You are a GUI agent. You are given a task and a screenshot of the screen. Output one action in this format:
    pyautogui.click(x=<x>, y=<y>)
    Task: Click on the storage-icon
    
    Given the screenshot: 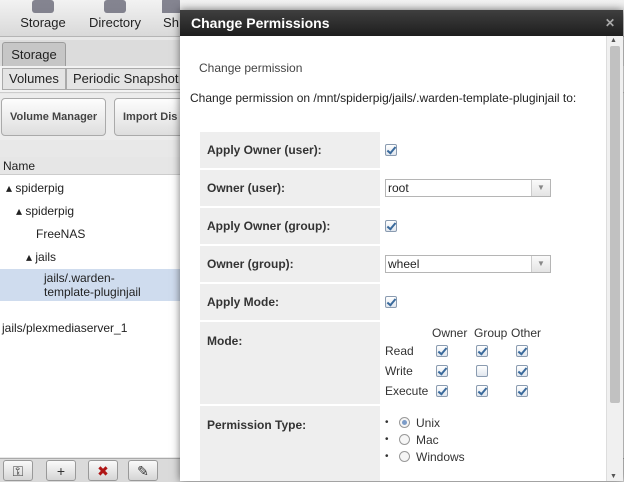 What is the action you would take?
    pyautogui.click(x=43, y=6)
    